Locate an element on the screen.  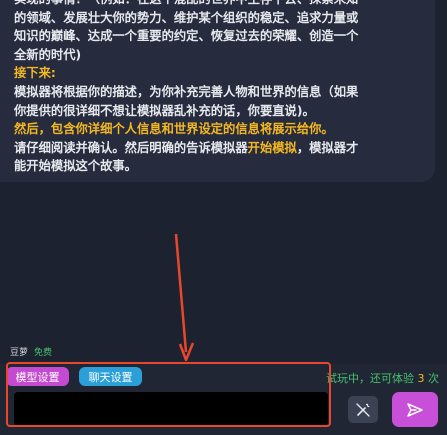
trial-unit: 次 is located at coordinates (431, 378).